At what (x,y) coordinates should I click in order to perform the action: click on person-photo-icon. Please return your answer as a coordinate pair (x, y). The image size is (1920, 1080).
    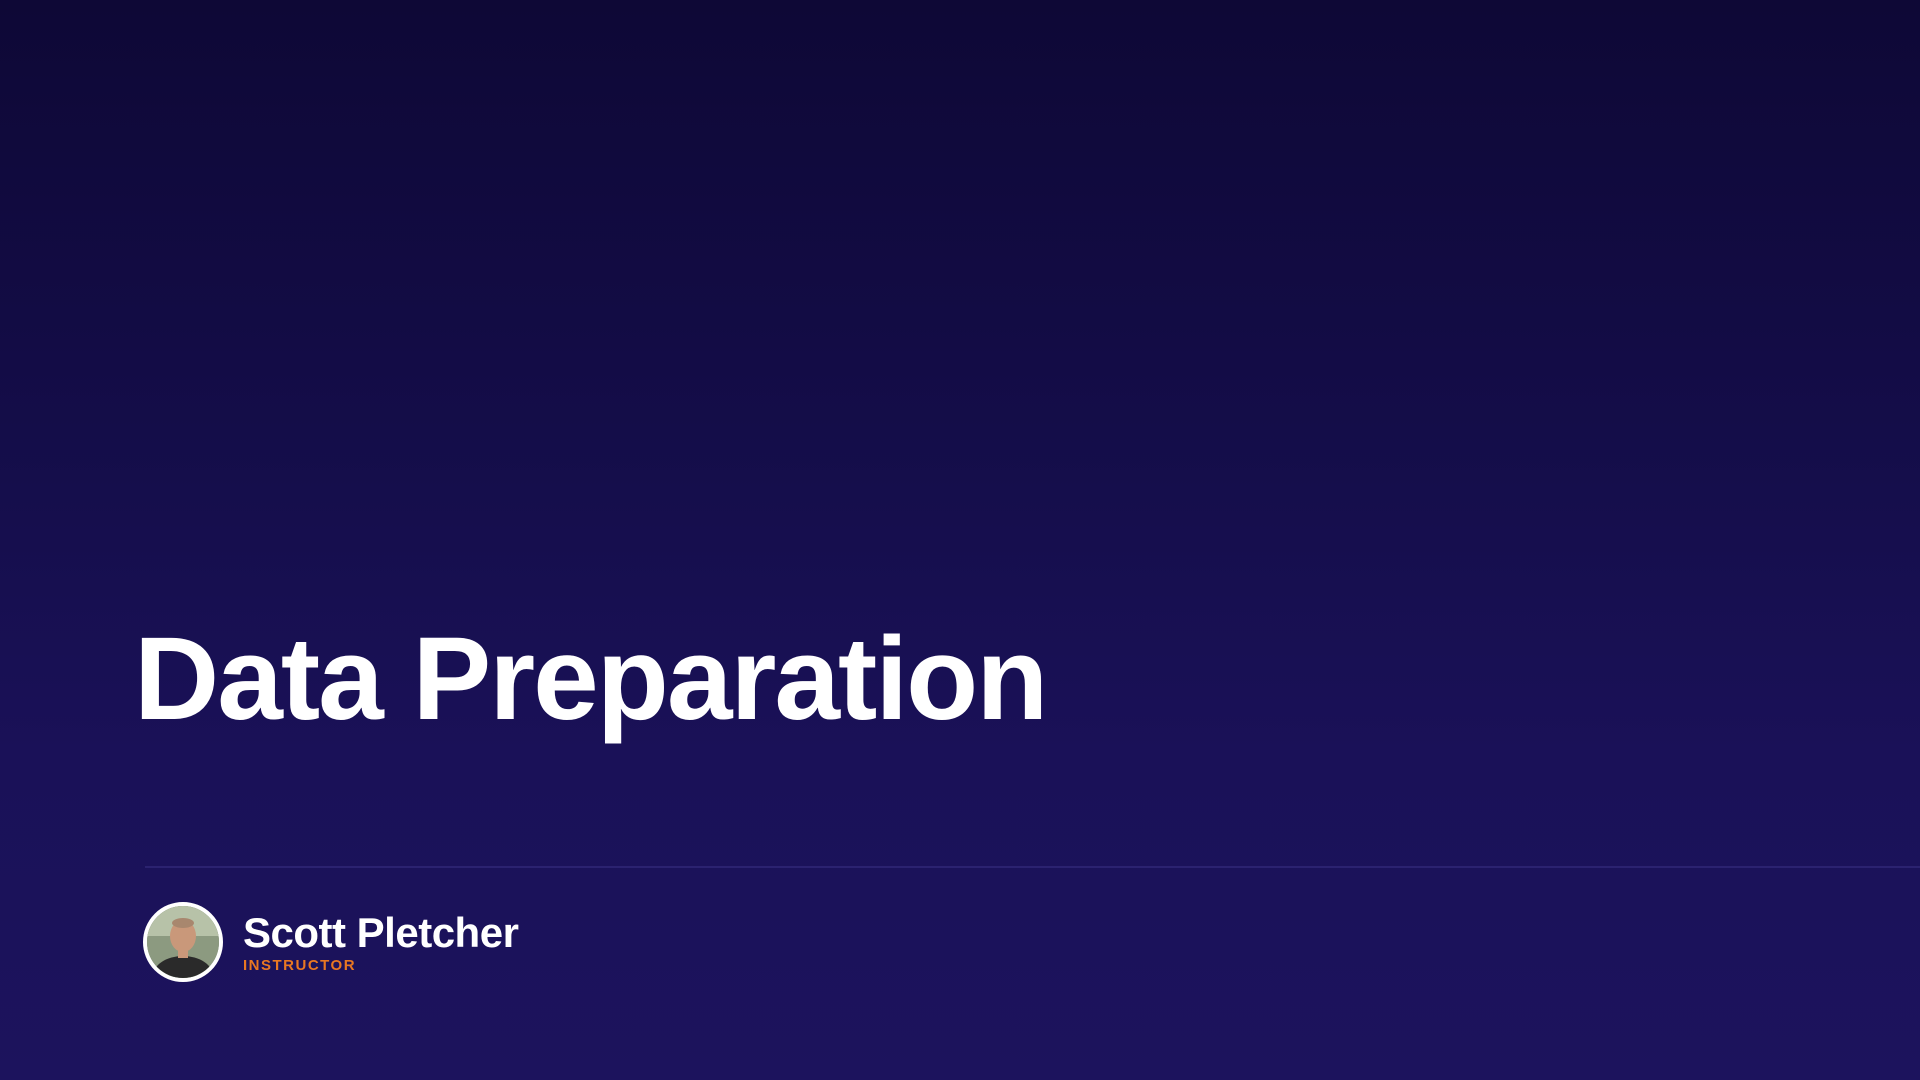
    Looking at the image, I should click on (183, 942).